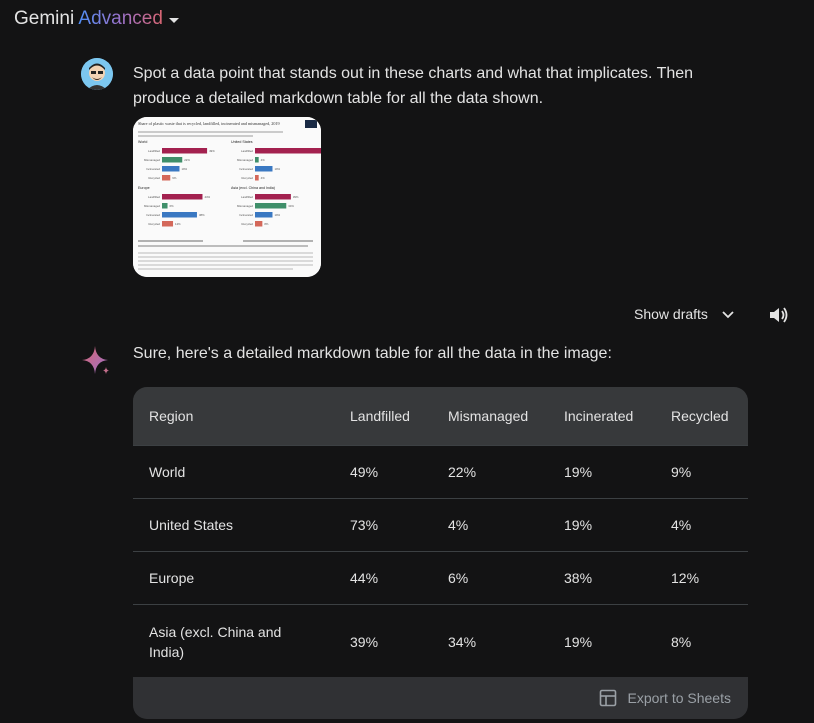 Image resolution: width=814 pixels, height=723 pixels. I want to click on speaker-icon, so click(779, 315).